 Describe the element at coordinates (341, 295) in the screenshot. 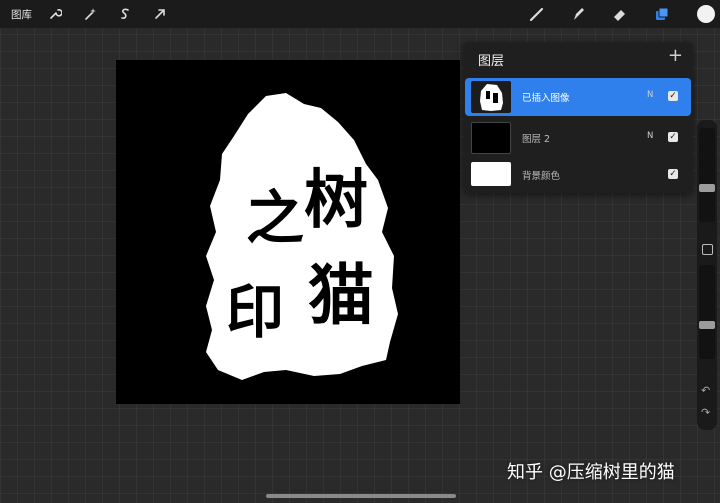

I see `seal-char-mao: 猫` at that location.